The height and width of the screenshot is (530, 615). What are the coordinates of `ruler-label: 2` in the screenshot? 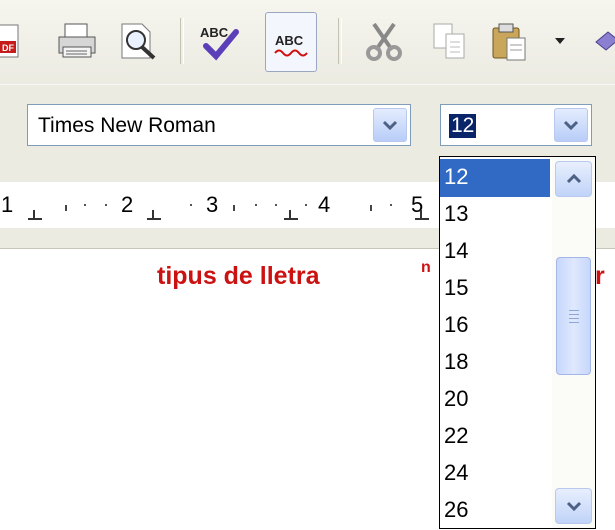 It's located at (127, 204).